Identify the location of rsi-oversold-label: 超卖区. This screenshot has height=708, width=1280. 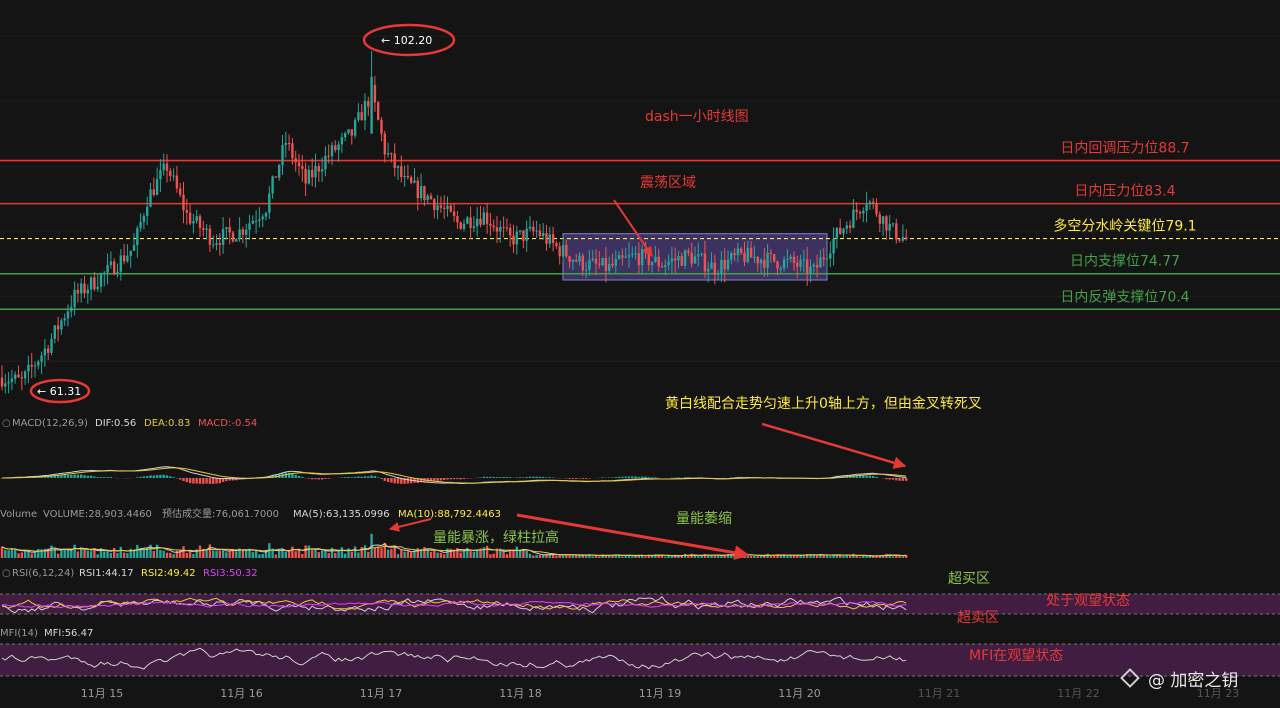
(978, 618).